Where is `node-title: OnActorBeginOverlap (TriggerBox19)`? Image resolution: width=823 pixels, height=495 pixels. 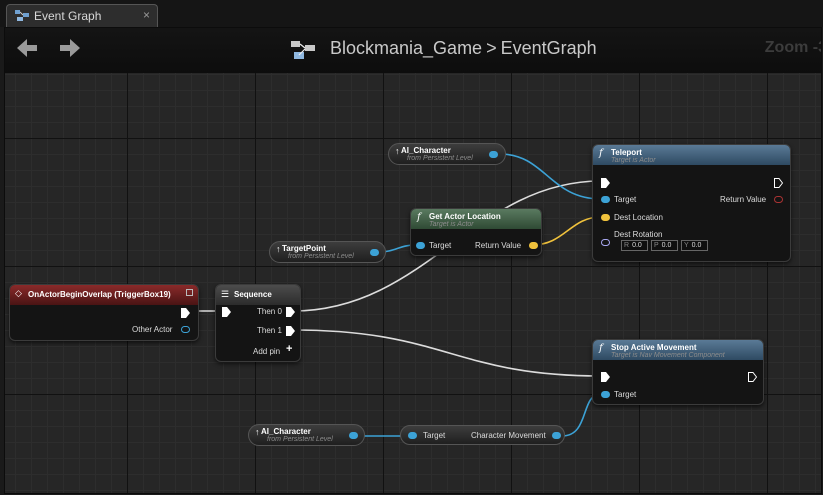
node-title: OnActorBeginOverlap (TriggerBox19) is located at coordinates (99, 294).